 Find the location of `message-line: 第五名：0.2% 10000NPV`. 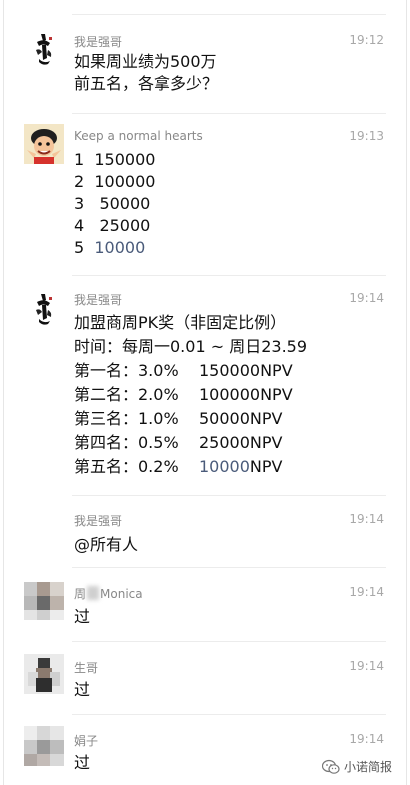

message-line: 第五名：0.2% 10000NPV is located at coordinates (190, 467).